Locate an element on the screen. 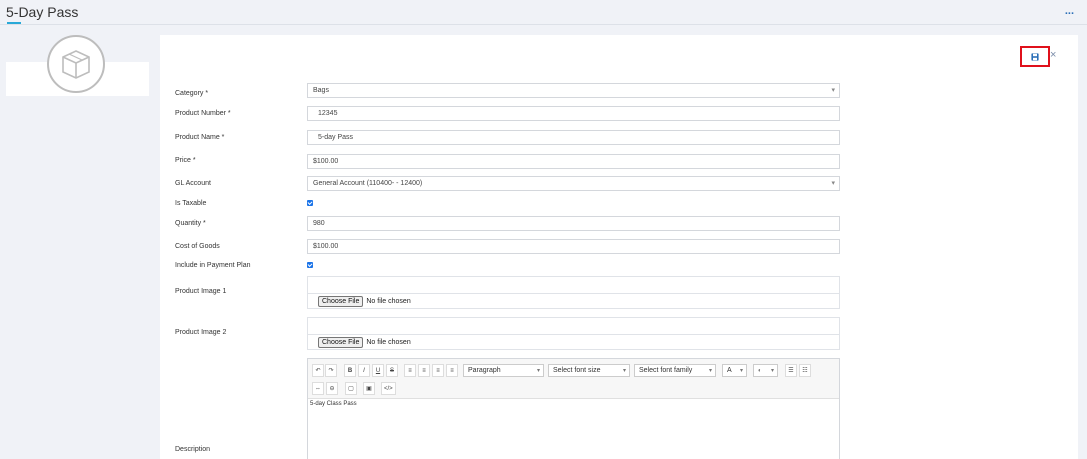  font-family-dropdown: Select font family is located at coordinates (675, 370).